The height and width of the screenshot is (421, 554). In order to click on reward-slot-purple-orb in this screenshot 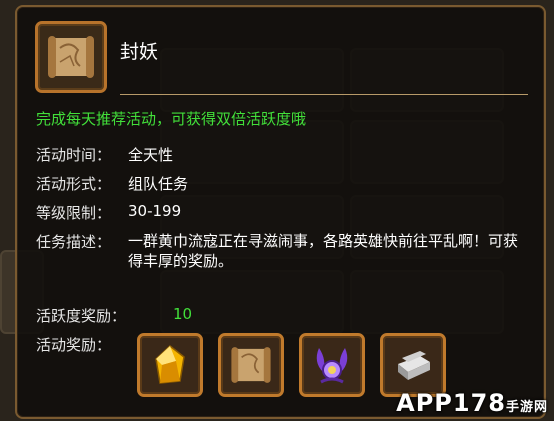, I will do `click(332, 365)`.